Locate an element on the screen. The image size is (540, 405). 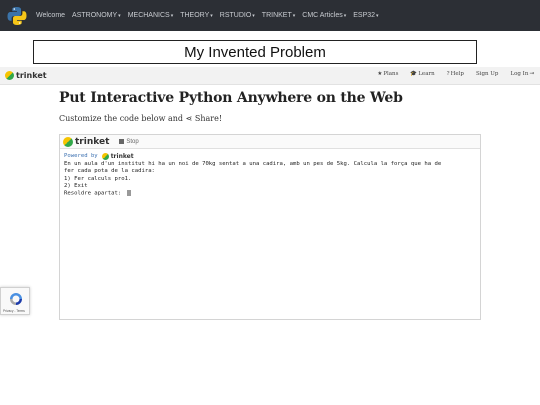
nav-item-esp32: ESP32▾ is located at coordinates (365, 15).